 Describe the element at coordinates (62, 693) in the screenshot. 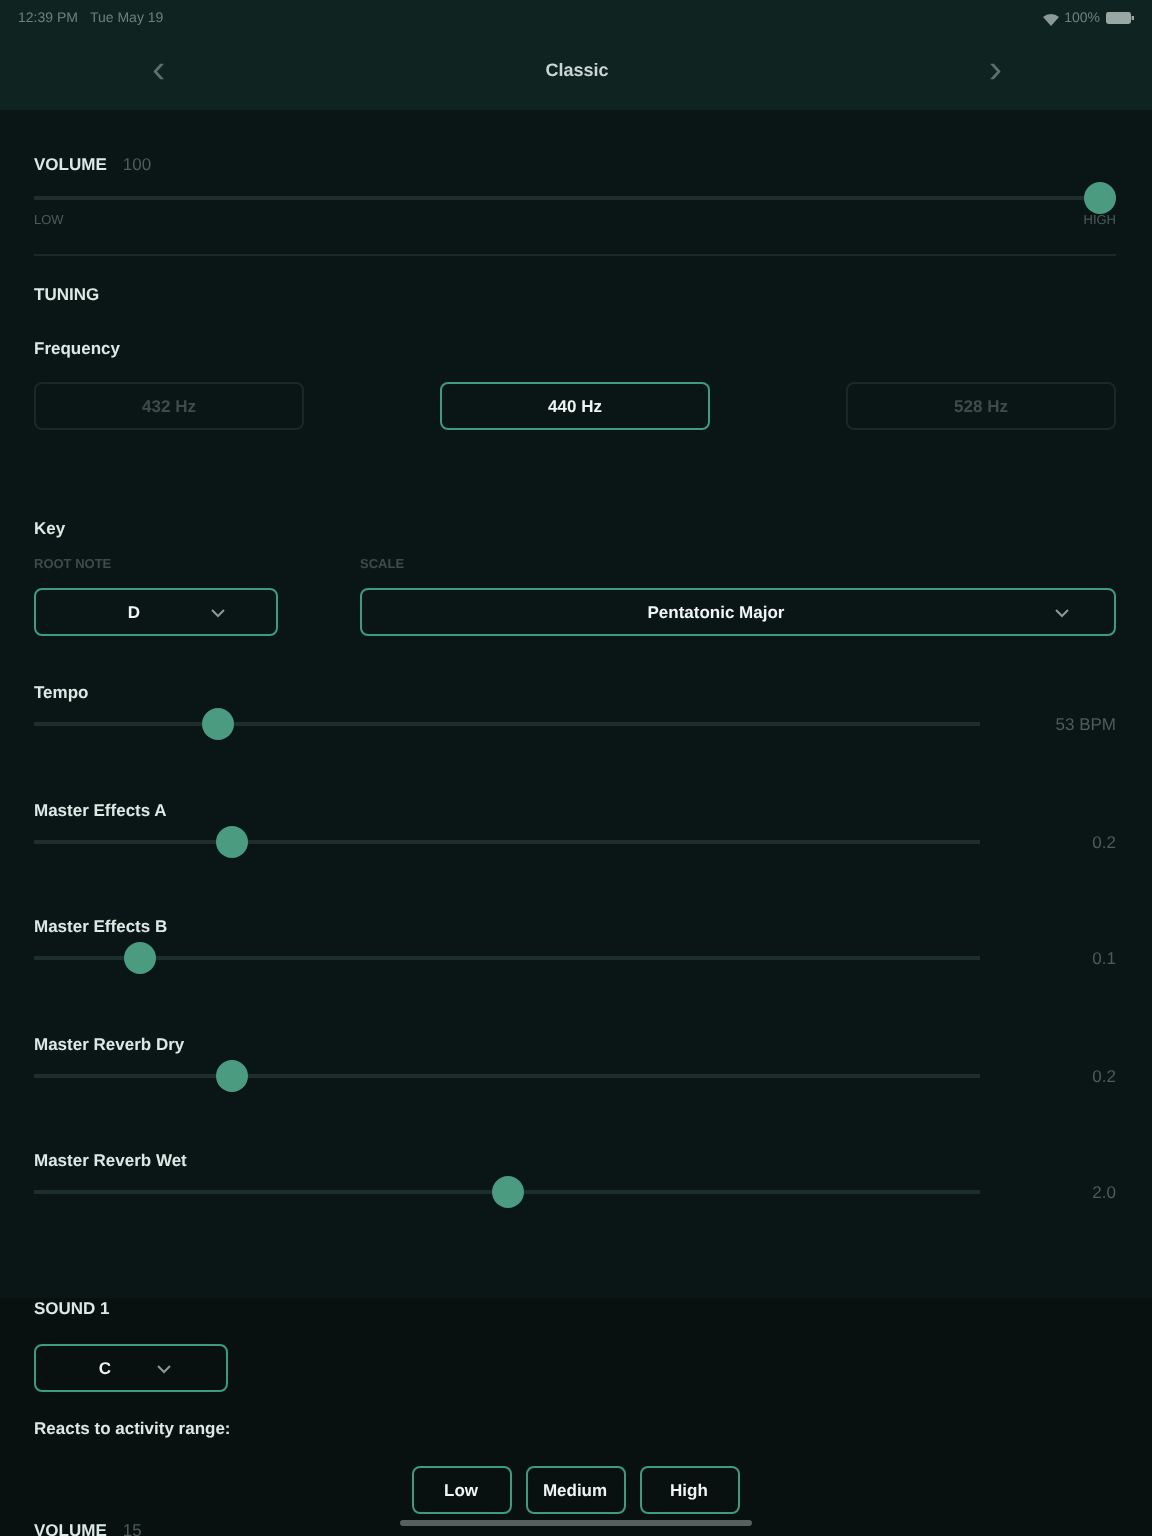

I see `slider-label: Tempo` at that location.